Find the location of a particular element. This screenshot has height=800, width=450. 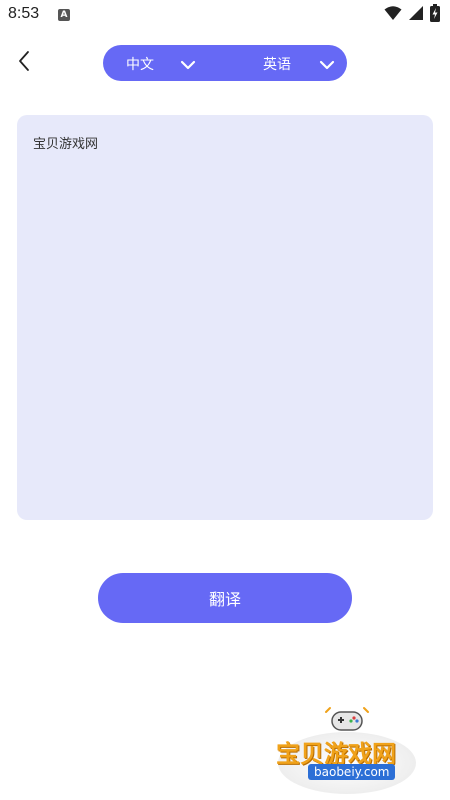

wifi-icon is located at coordinates (393, 15).